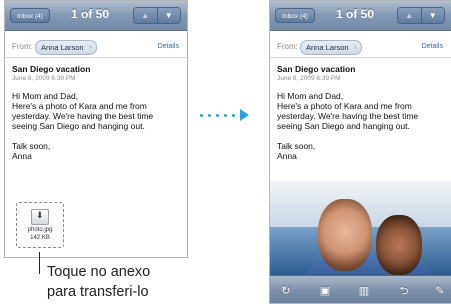 The image size is (451, 304). I want to click on download-icon, so click(40, 217).